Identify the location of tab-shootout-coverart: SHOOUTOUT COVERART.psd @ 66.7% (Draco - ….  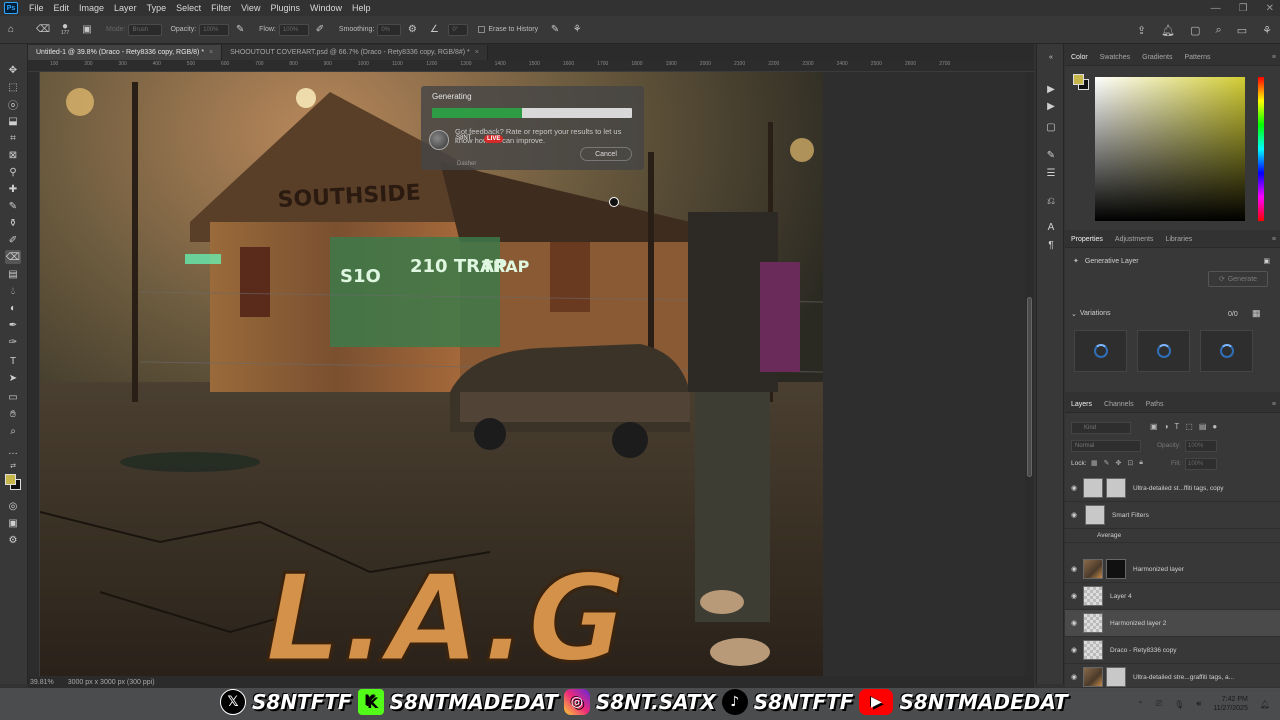
(355, 52).